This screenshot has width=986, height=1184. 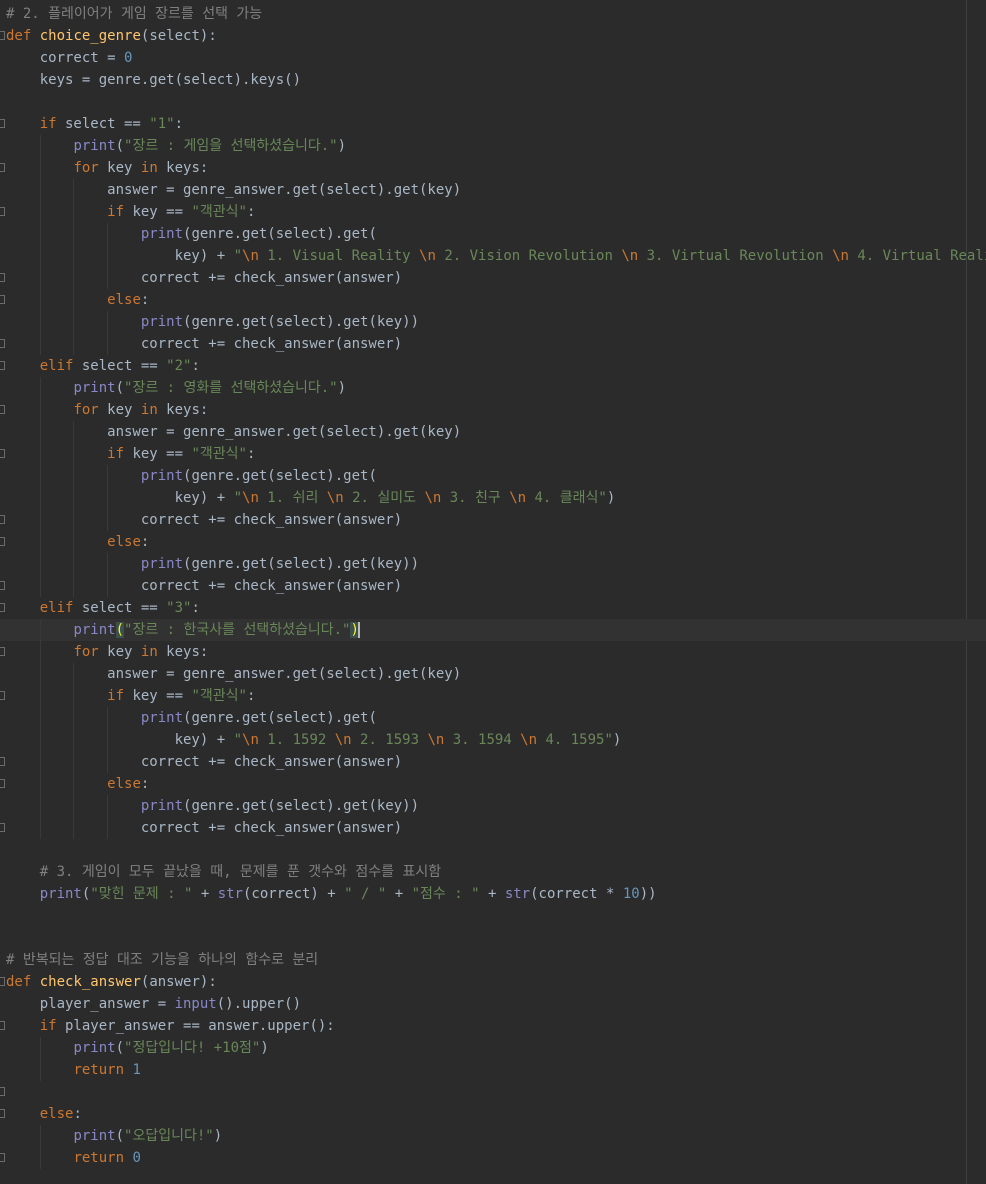 What do you see at coordinates (496, 1004) in the screenshot?
I see `code-line: player_answer = input().upper()` at bounding box center [496, 1004].